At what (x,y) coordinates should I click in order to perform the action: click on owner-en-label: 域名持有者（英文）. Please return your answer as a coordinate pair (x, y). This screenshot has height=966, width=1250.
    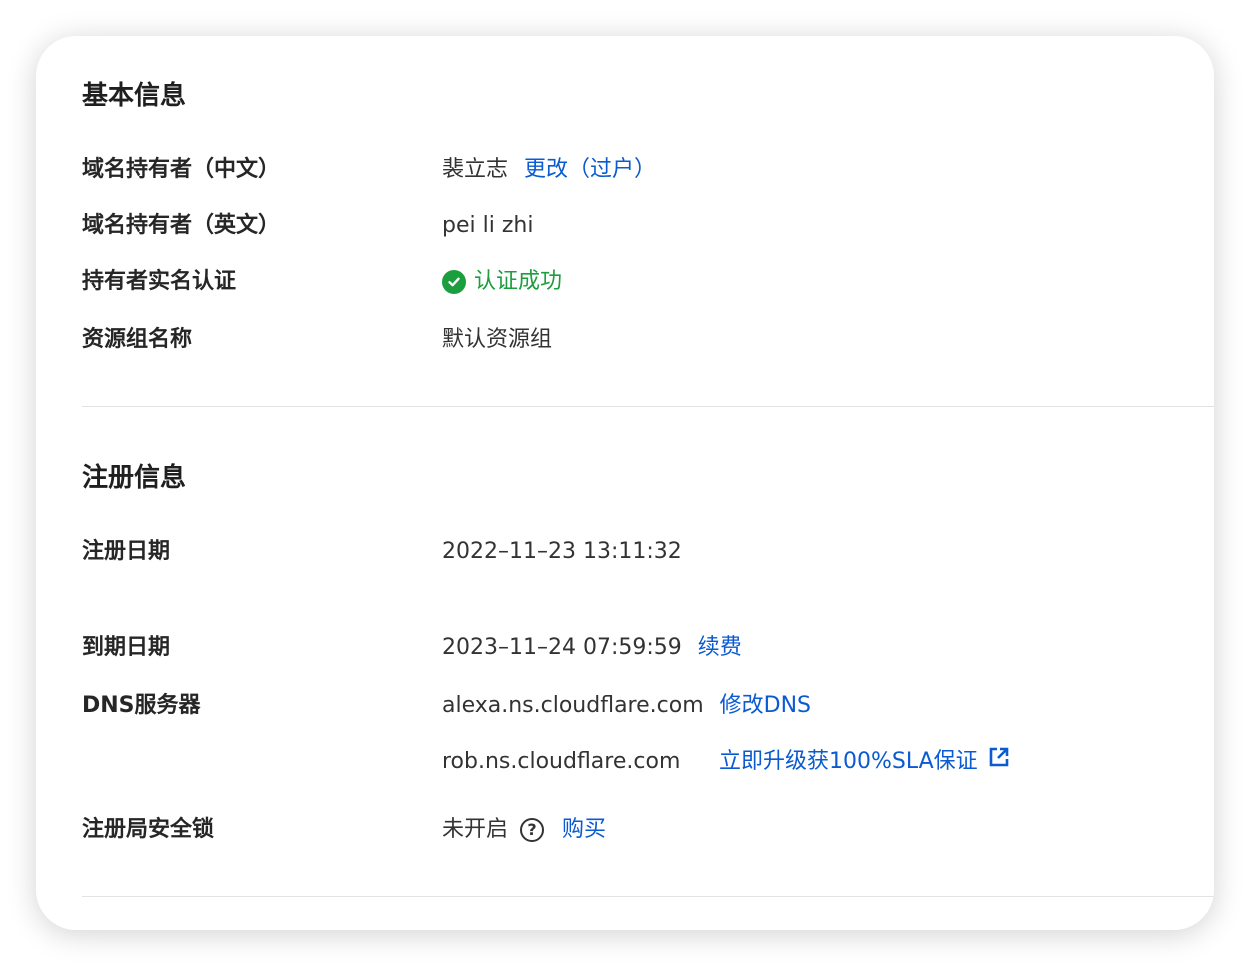
    Looking at the image, I should click on (181, 225).